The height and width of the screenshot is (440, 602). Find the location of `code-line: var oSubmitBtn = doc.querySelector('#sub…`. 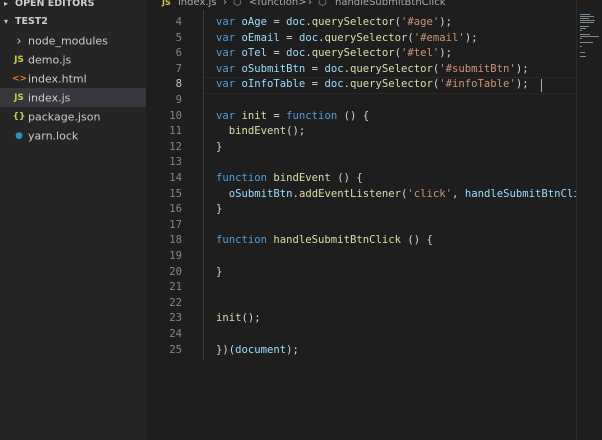

code-line: var oSubmitBtn = doc.querySelector('#sub… is located at coordinates (372, 69).